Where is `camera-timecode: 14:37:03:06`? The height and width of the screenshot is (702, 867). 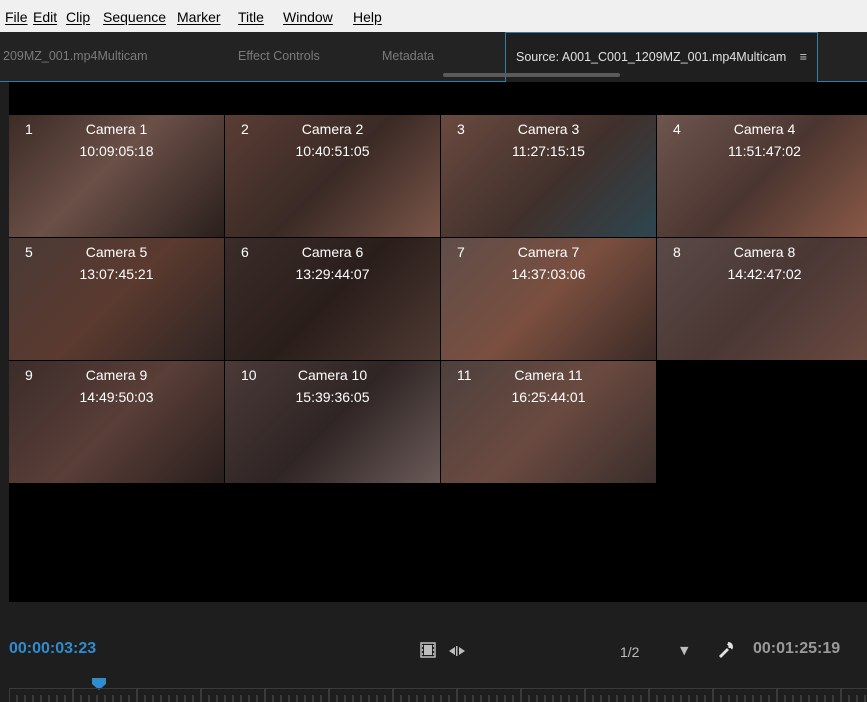 camera-timecode: 14:37:03:06 is located at coordinates (548, 274).